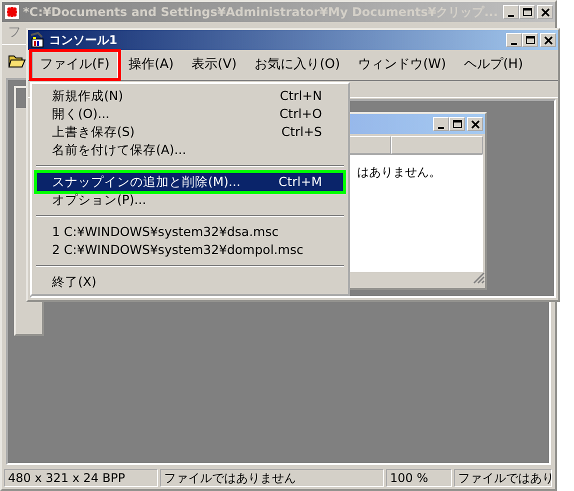 This screenshot has height=491, width=574. Describe the element at coordinates (190, 114) in the screenshot. I see `menu-item: 開く(O)... Ctrl+O` at that location.